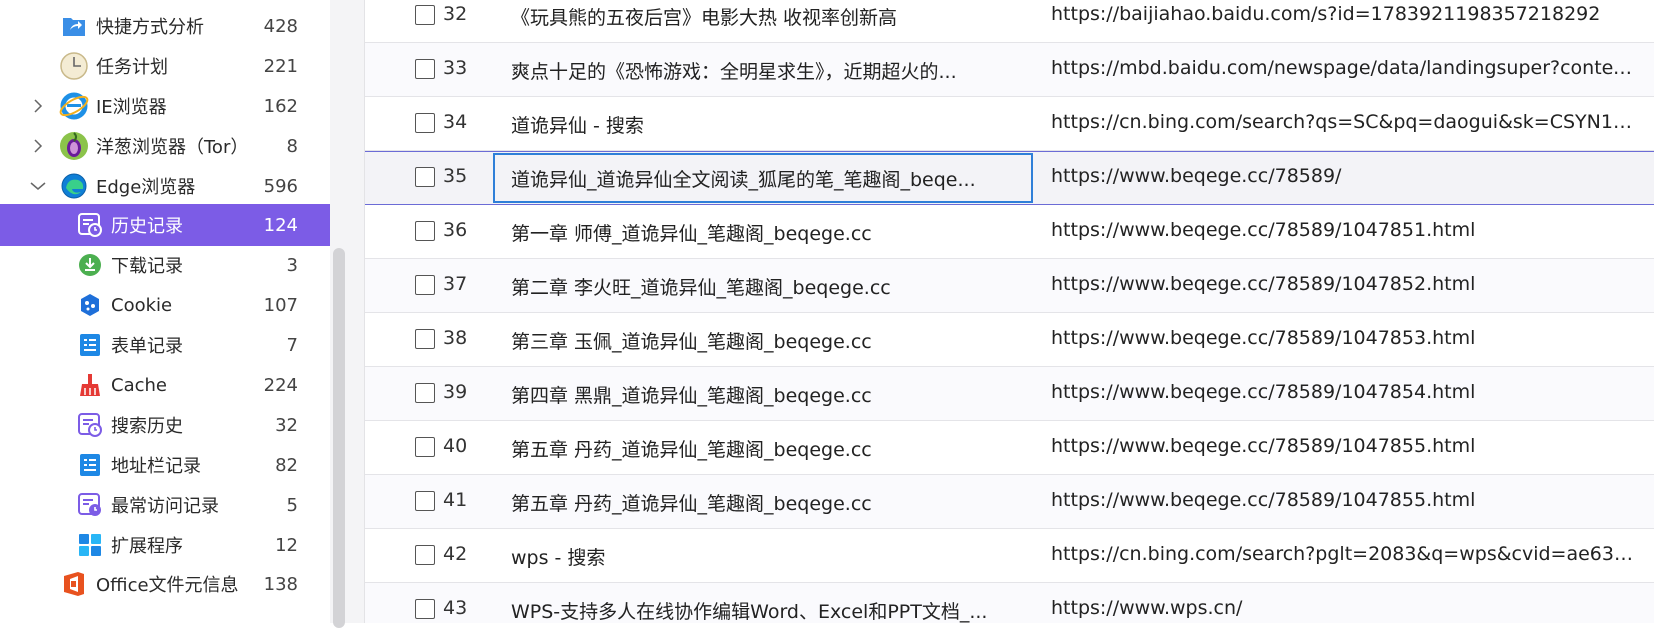 This screenshot has width=1654, height=628. What do you see at coordinates (142, 305) in the screenshot?
I see `tree-item-label: Cookie` at bounding box center [142, 305].